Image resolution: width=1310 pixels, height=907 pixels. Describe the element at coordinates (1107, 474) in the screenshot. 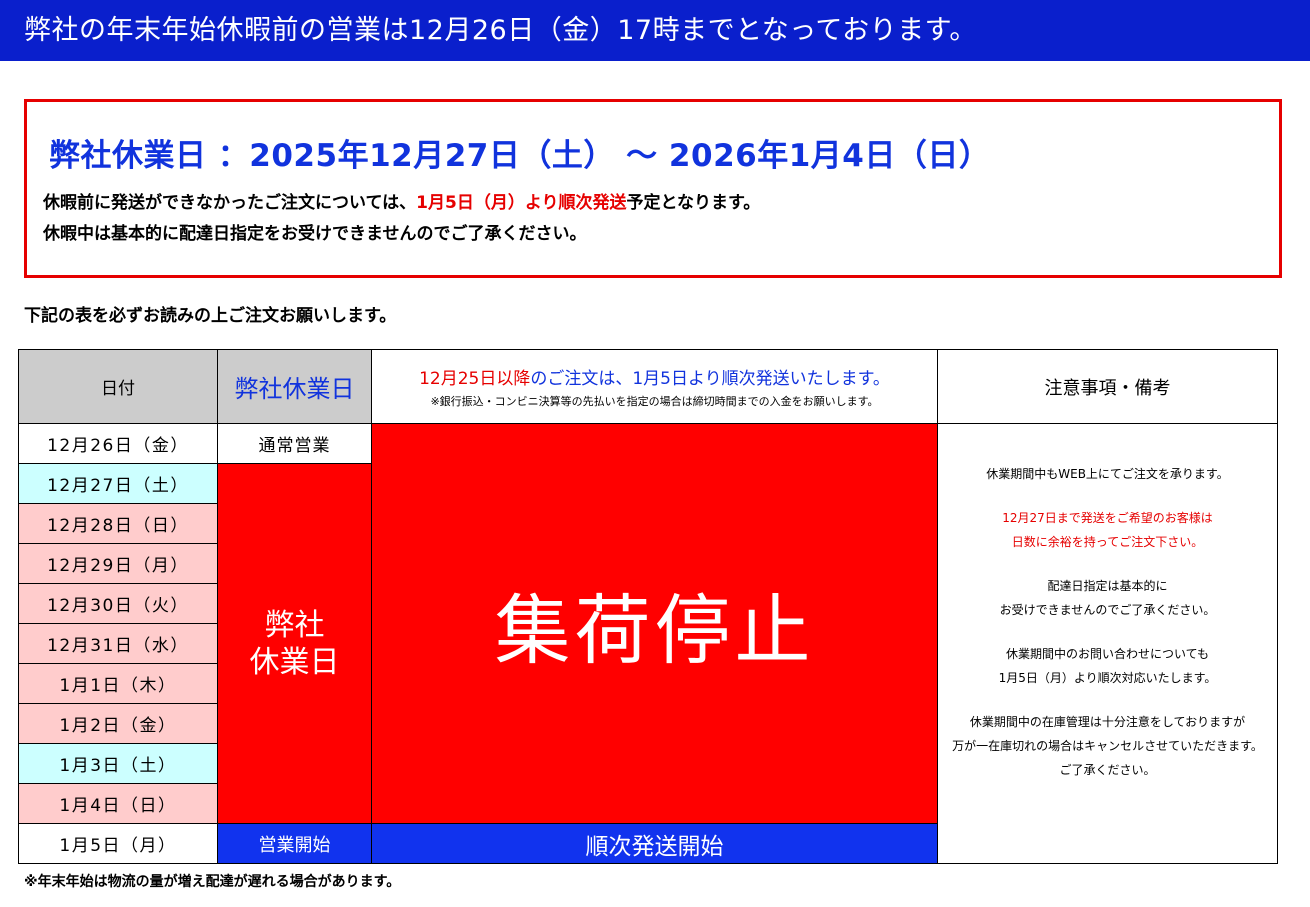

I see `note-line: 休業期間中もWEB上にてご注文を承ります。` at that location.